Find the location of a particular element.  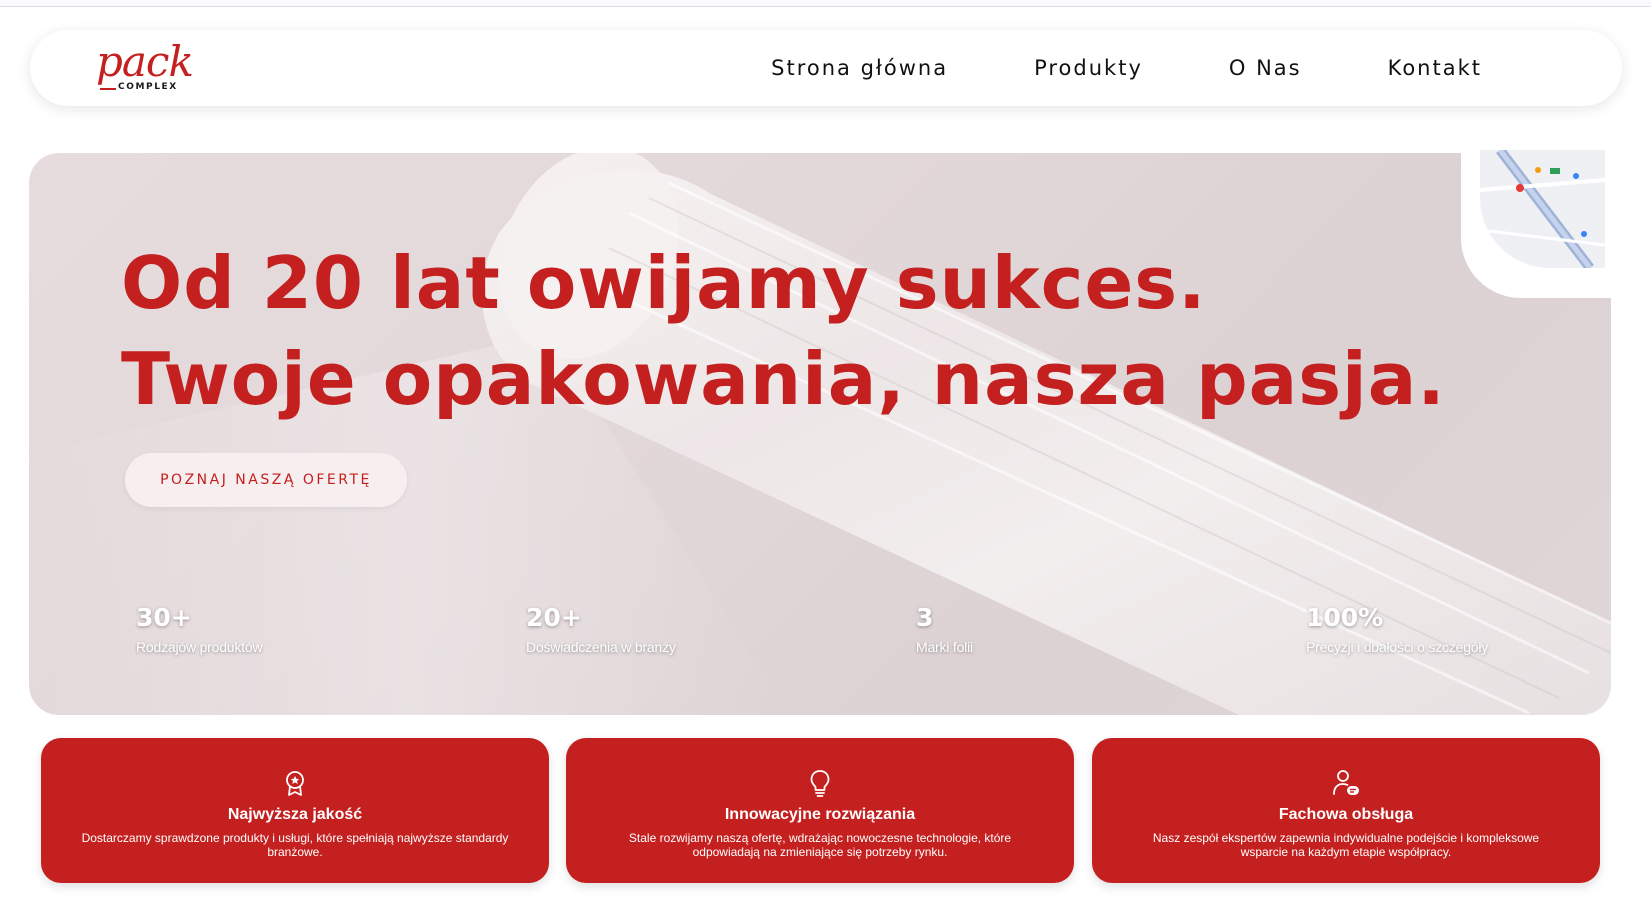

feature-title: Fachowa obsługa is located at coordinates (1346, 814).